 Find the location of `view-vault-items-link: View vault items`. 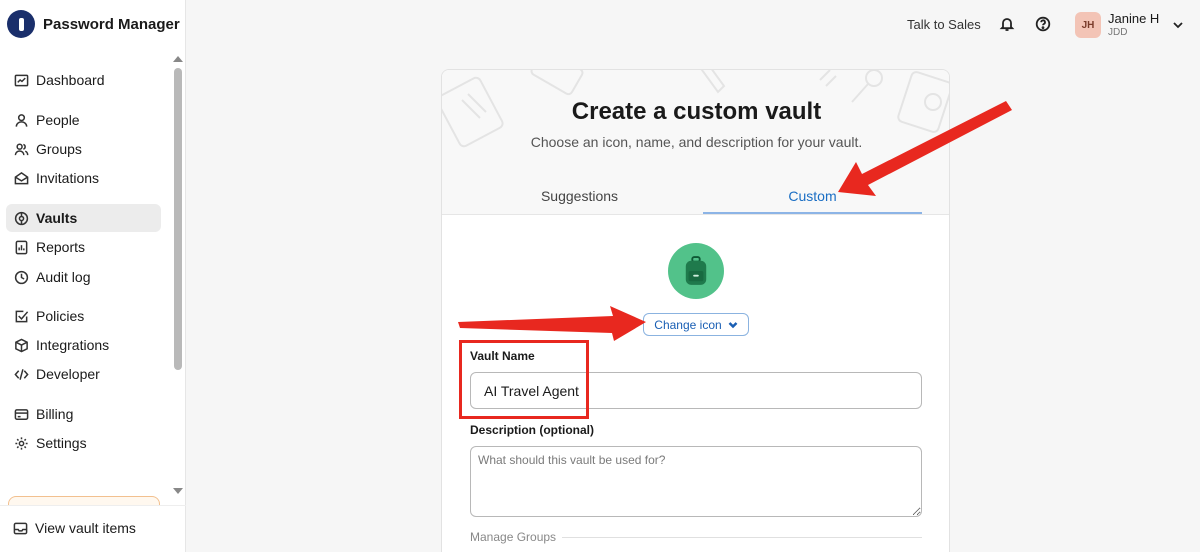

view-vault-items-link: View vault items is located at coordinates (86, 528).